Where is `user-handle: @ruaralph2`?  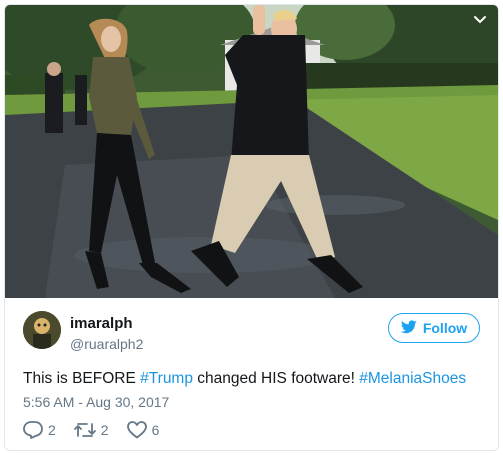
user-handle: @ruaralph2 is located at coordinates (106, 344).